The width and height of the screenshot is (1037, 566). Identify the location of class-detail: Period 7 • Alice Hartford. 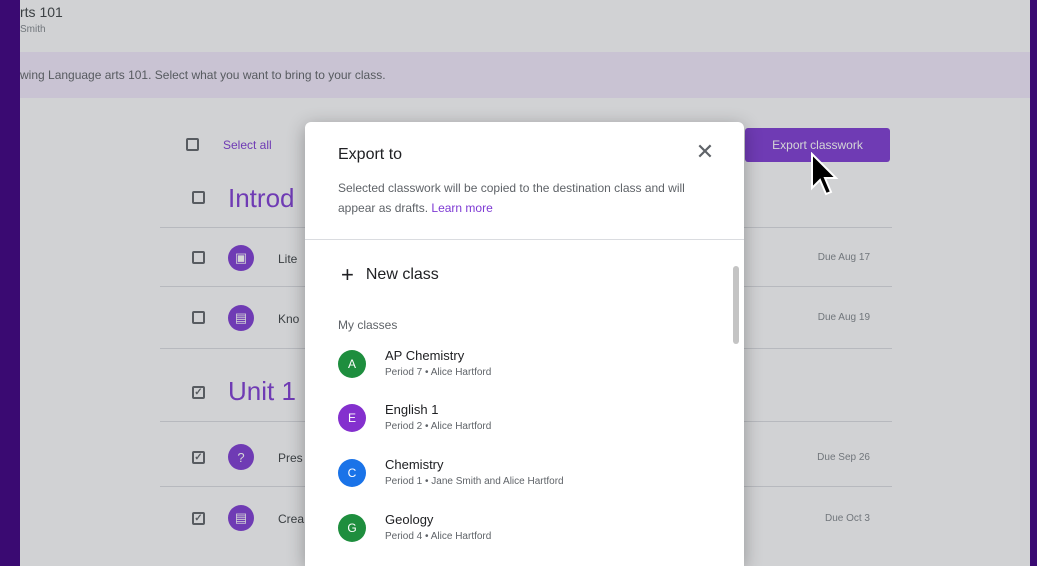
(438, 372).